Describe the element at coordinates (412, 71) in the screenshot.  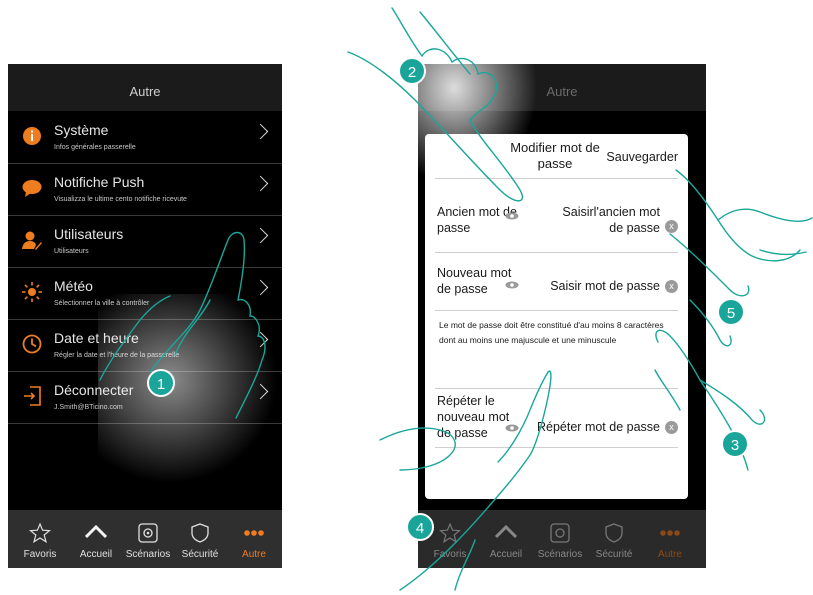
I see `step-badge: 2` at that location.